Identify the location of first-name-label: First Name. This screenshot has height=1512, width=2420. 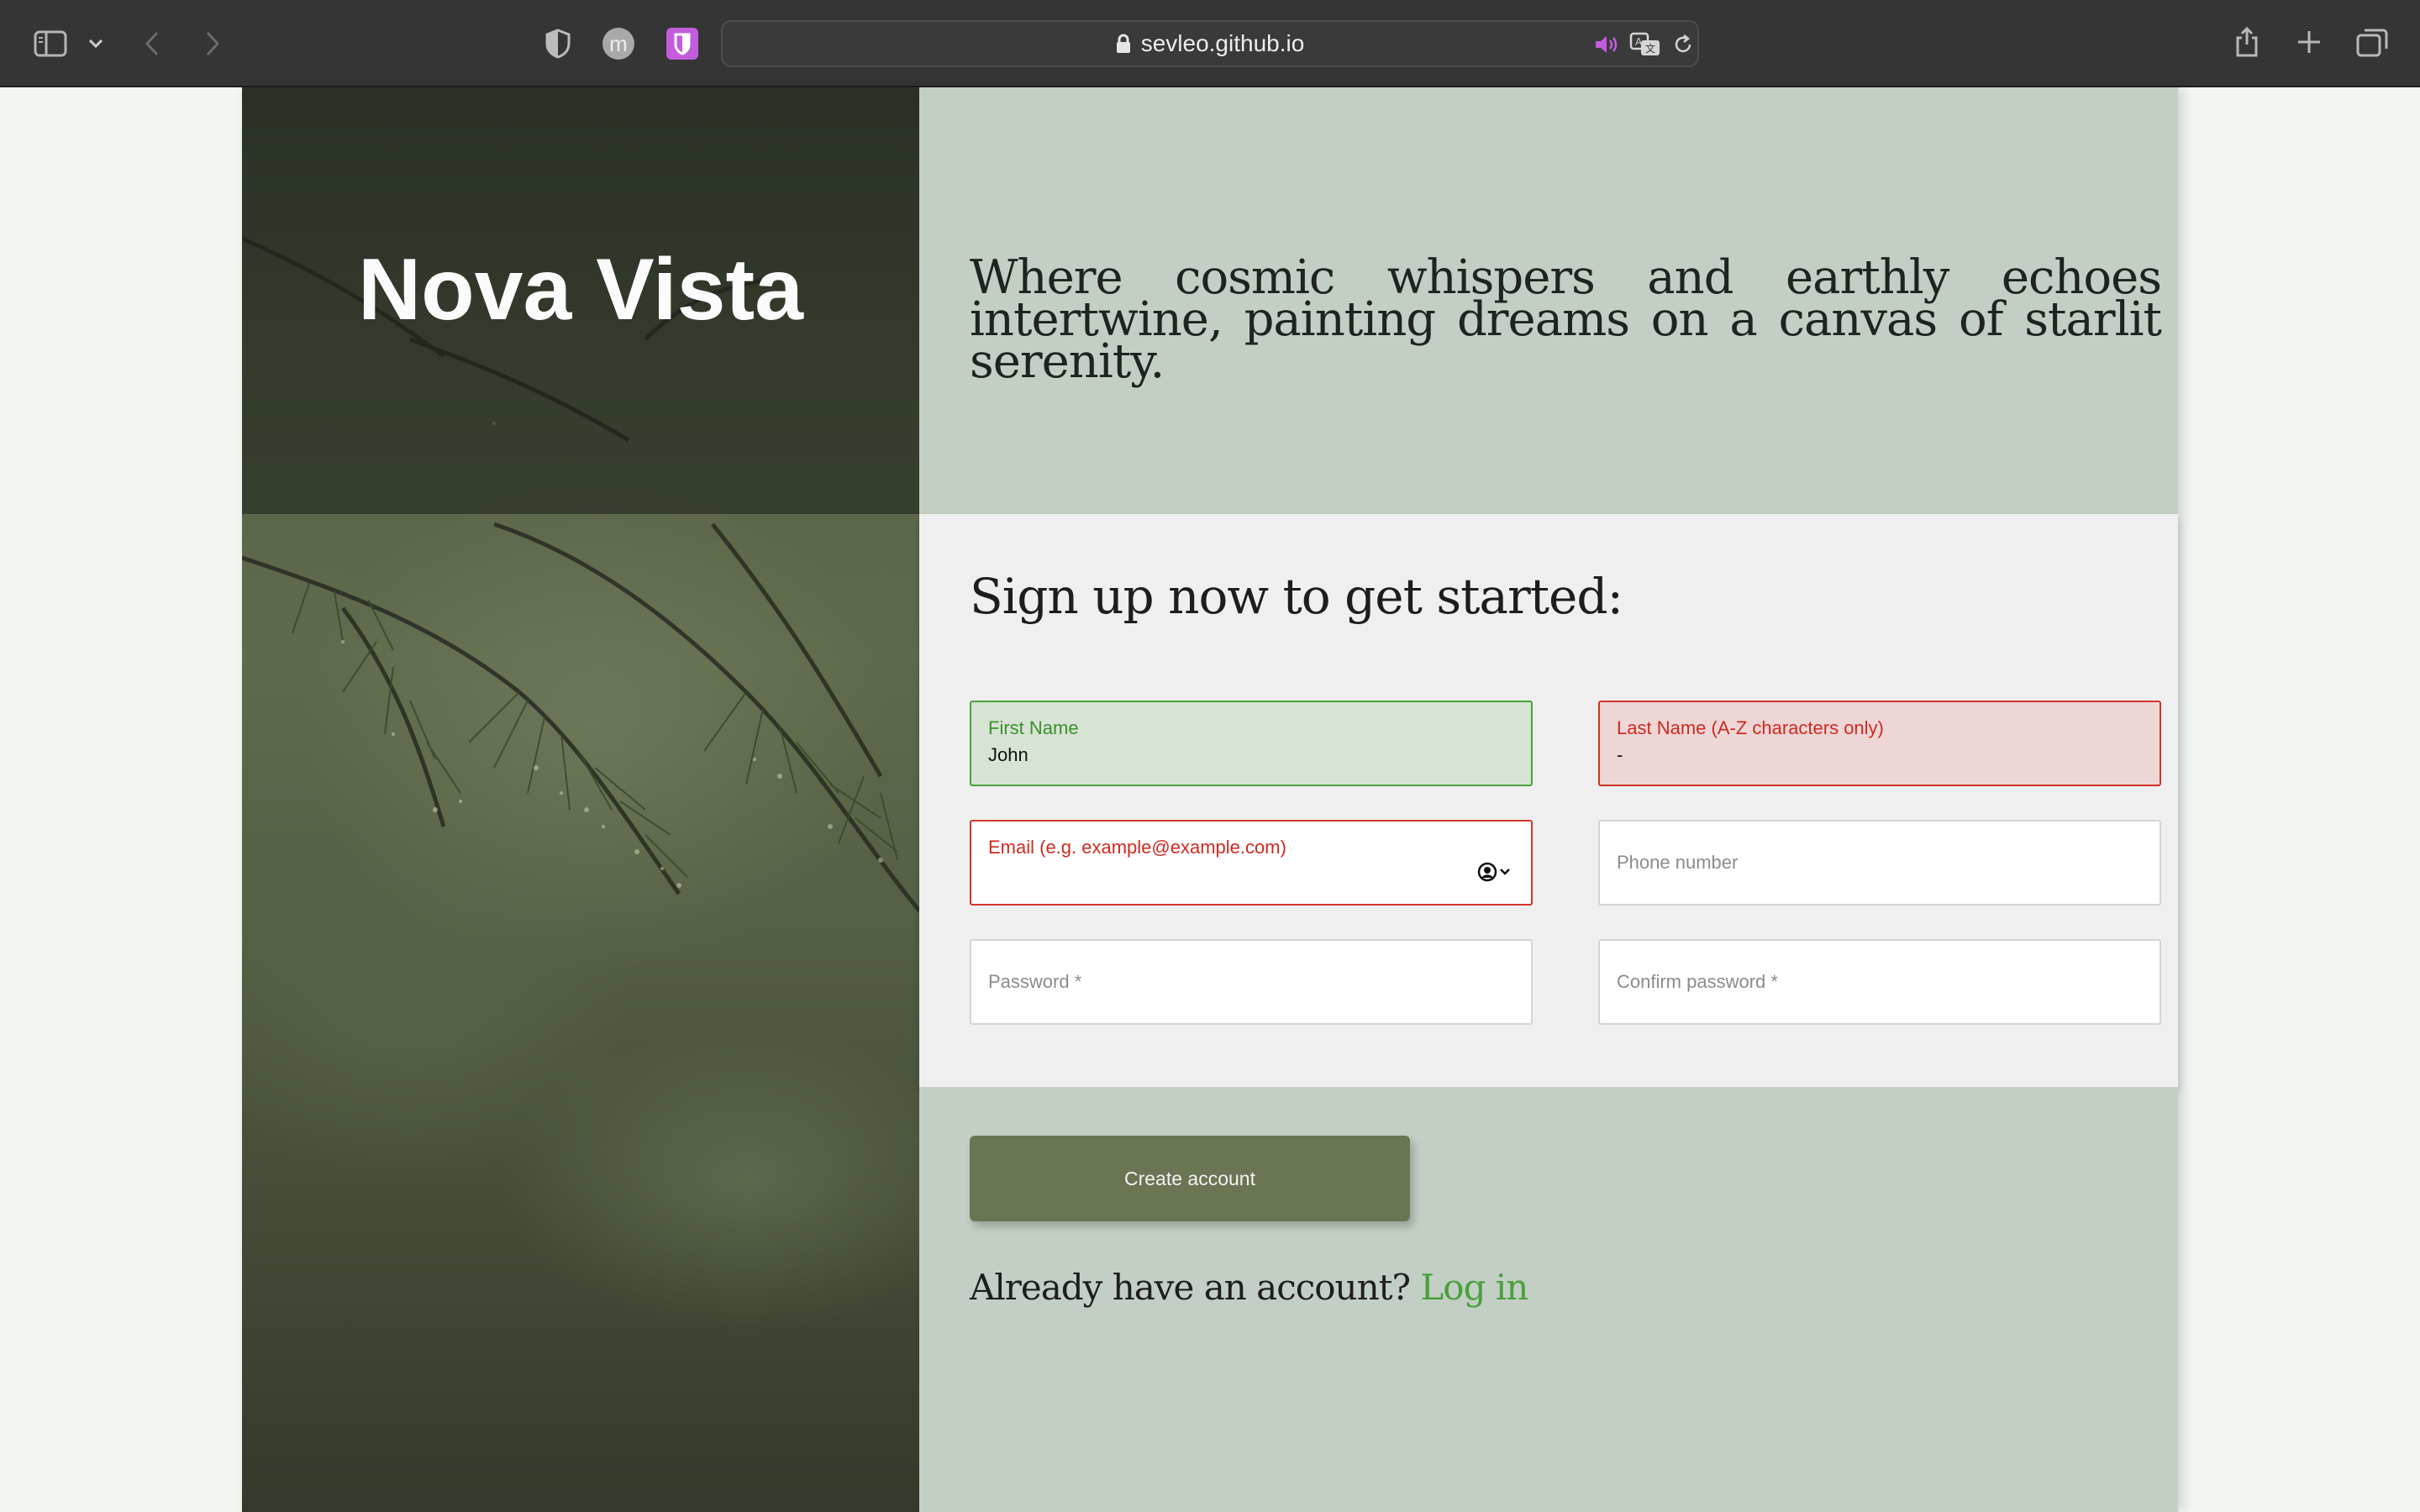
(1033, 727).